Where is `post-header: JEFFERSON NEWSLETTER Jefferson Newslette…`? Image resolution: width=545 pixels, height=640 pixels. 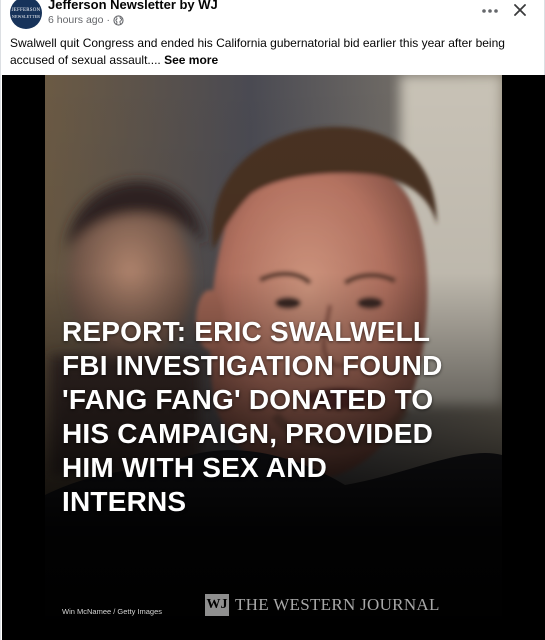
post-header: JEFFERSON NEWSLETTER Jefferson Newslette… is located at coordinates (273, 18).